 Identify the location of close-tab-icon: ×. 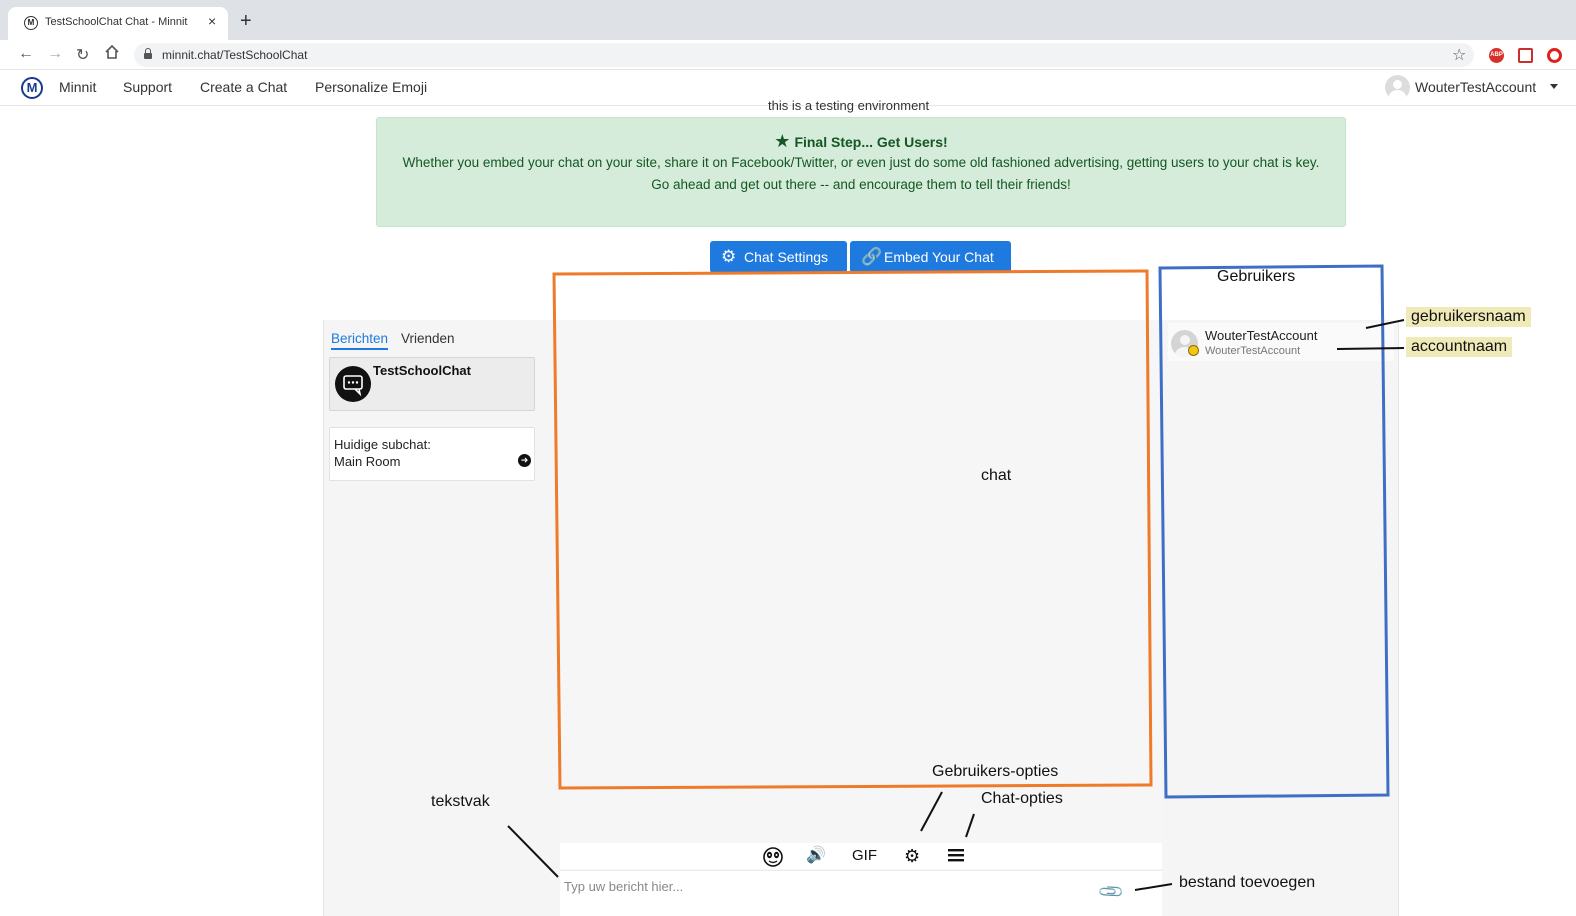
(212, 21).